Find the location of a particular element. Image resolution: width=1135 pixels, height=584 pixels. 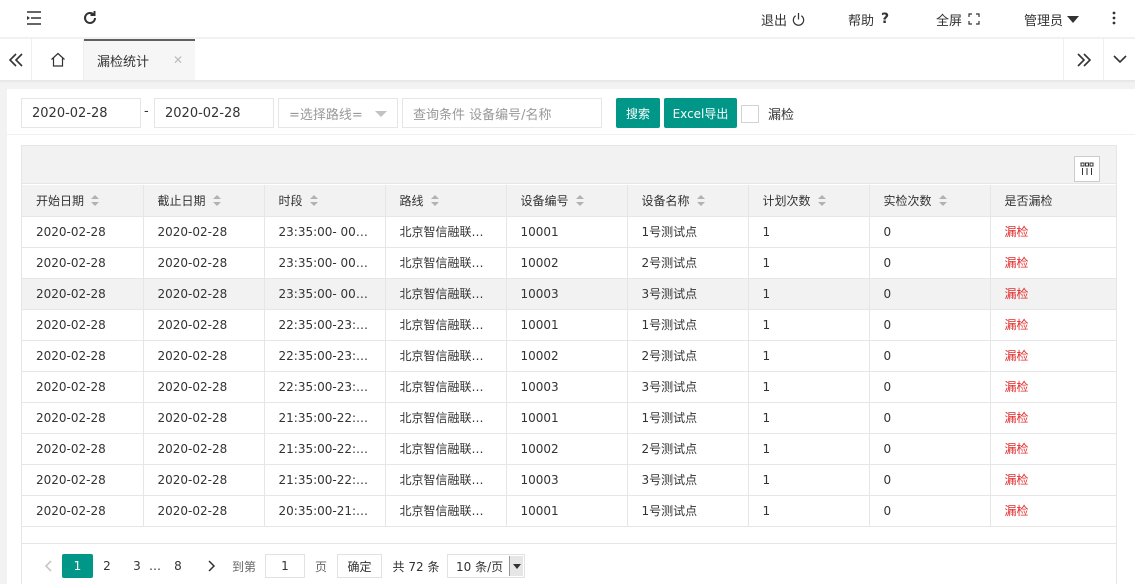

table-header-row: 开始日期 截止日期 时段 路线 设备编号 设备名称 计划次数 实检次数 是否漏检 is located at coordinates (569, 201).